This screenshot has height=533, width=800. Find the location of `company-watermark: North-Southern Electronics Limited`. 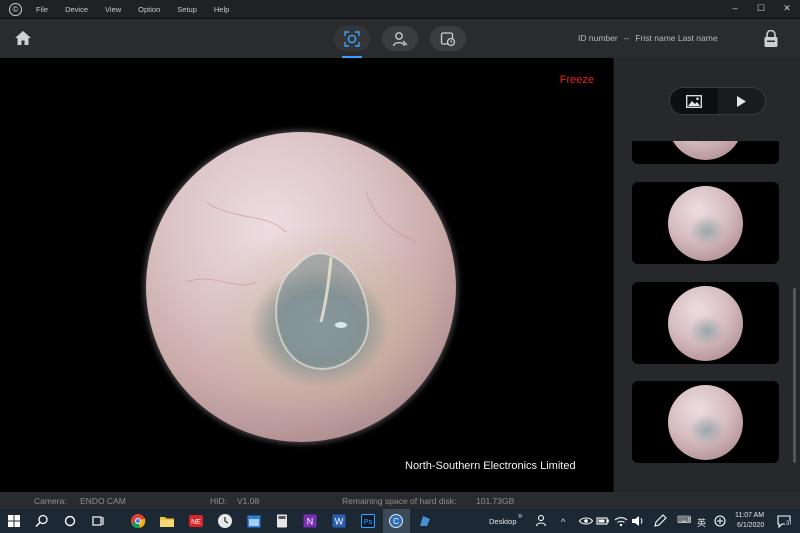

company-watermark: North-Southern Electronics Limited is located at coordinates (490, 466).